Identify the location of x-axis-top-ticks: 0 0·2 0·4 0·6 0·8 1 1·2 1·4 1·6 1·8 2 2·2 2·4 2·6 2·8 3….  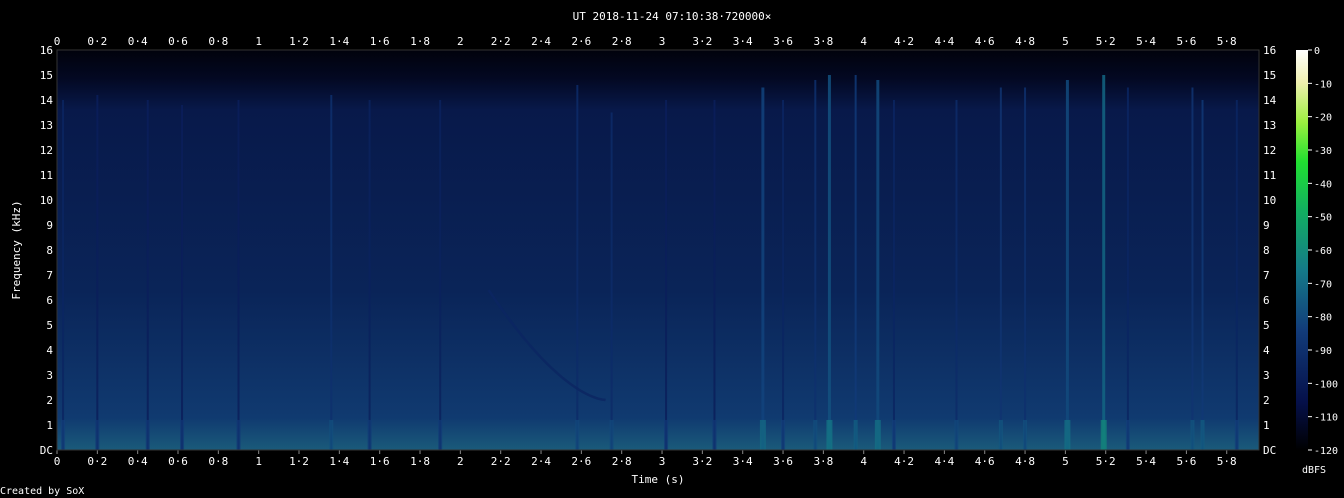
(645, 41).